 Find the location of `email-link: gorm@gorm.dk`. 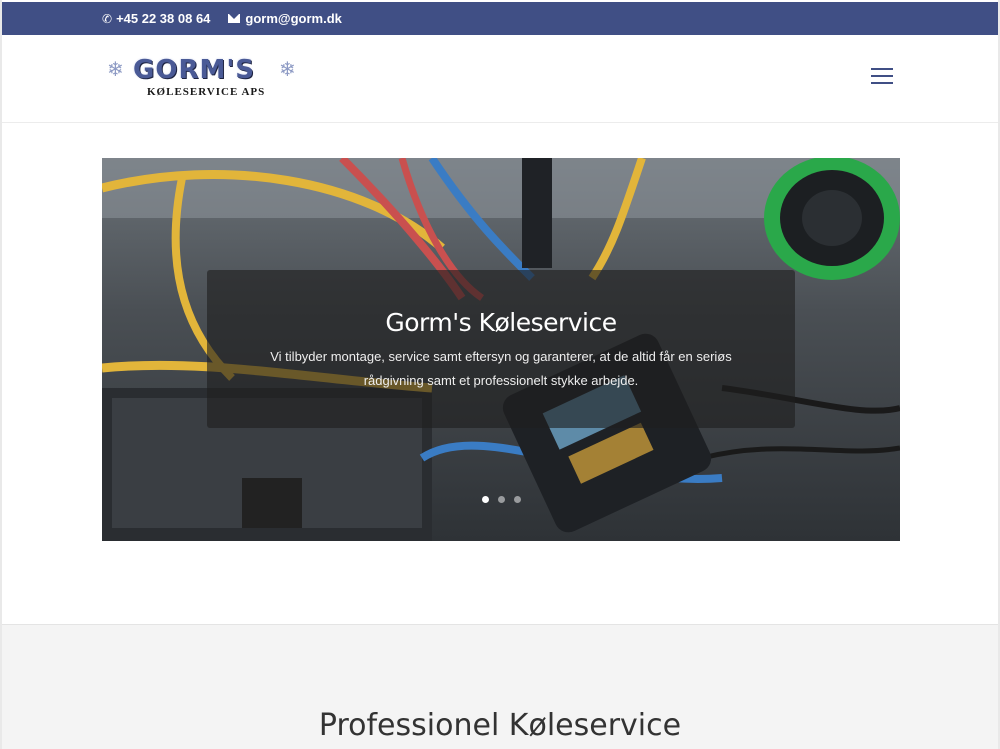

email-link: gorm@gorm.dk is located at coordinates (285, 18).